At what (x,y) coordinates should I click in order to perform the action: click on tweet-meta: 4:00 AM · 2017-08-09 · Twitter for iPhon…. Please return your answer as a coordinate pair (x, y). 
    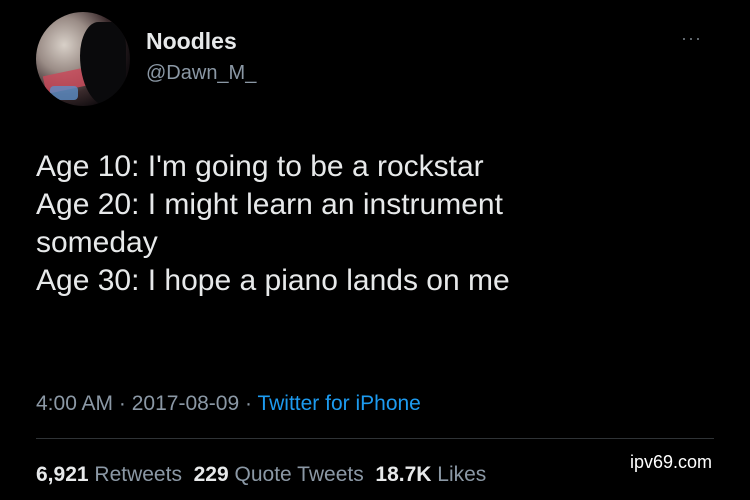
    Looking at the image, I should click on (228, 404).